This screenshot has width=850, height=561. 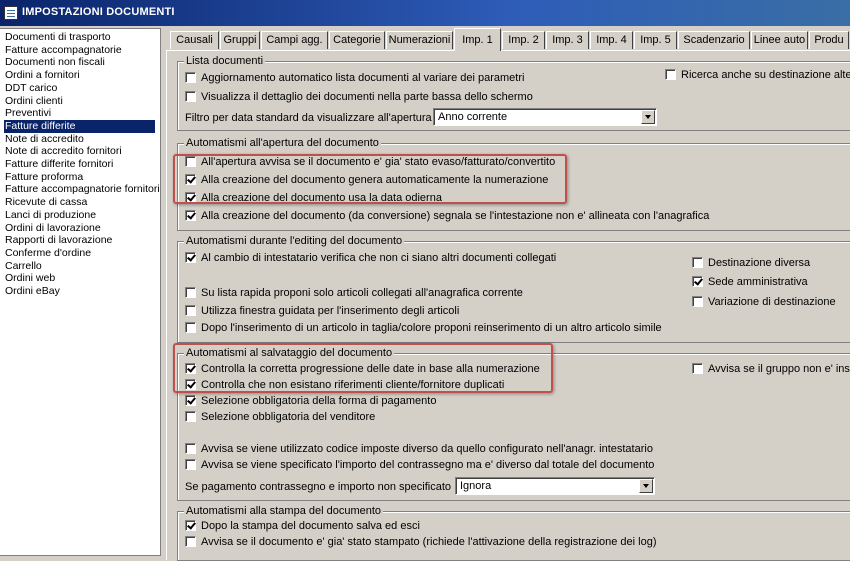 What do you see at coordinates (225, 61) in the screenshot?
I see `group-title: Lista documenti` at bounding box center [225, 61].